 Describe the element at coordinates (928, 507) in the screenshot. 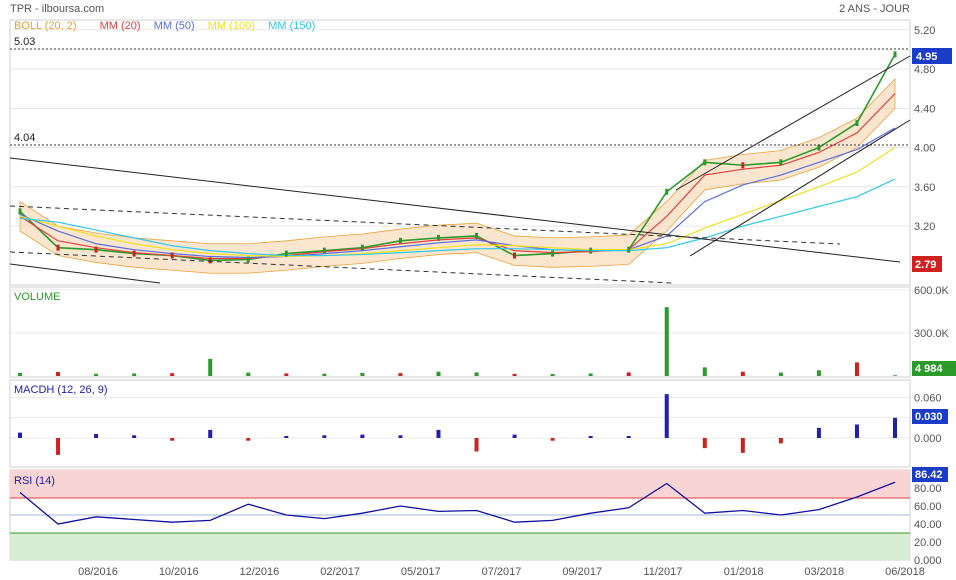

I see `rsi-y-tick: 60.00` at that location.